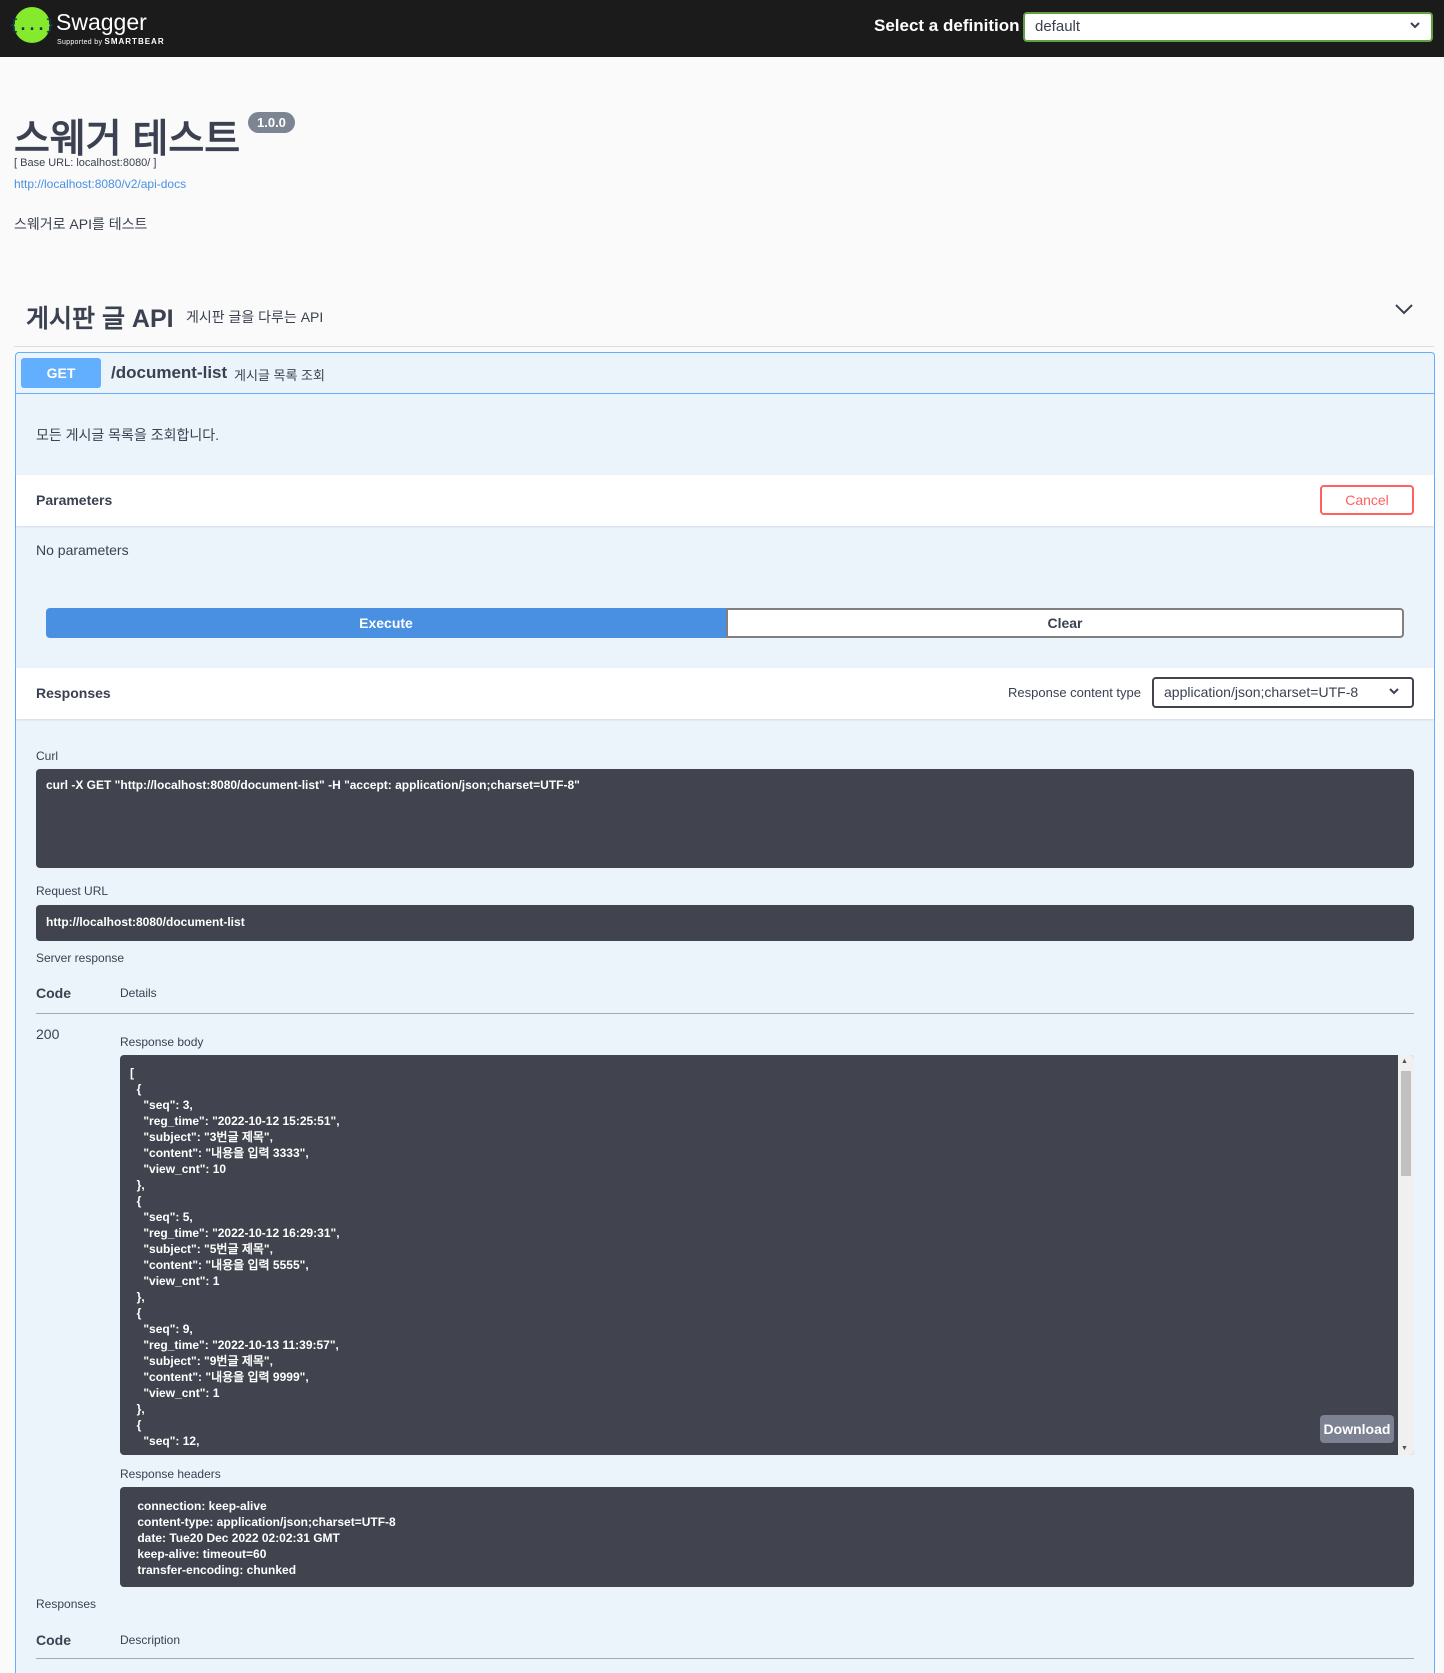  Describe the element at coordinates (1228, 27) in the screenshot. I see `definition-select: default` at that location.